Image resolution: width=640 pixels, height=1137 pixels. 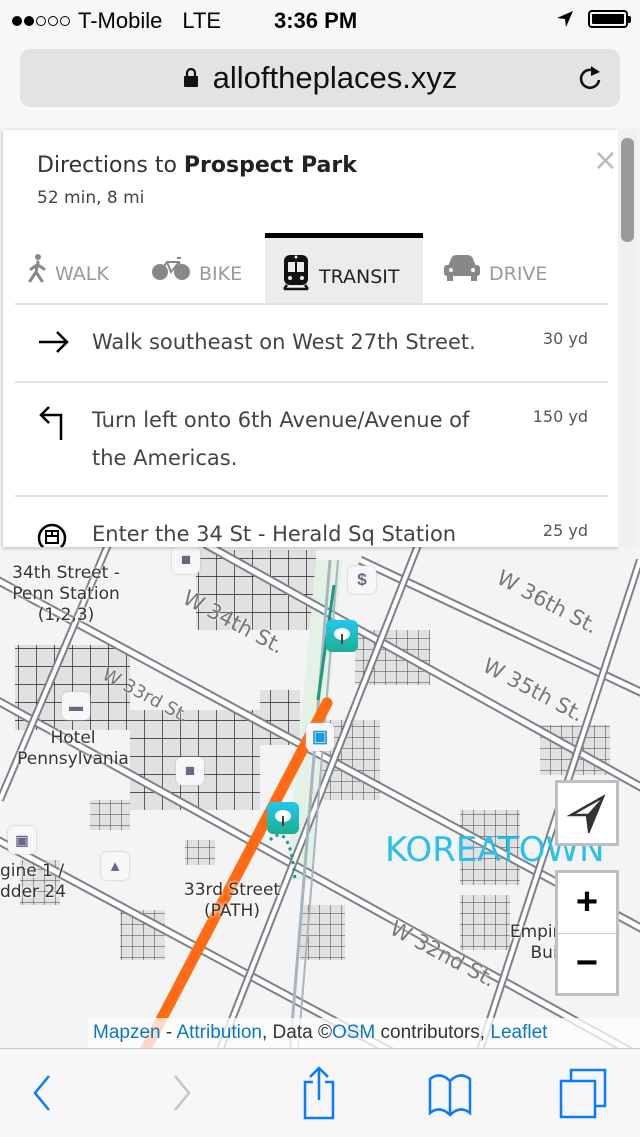 What do you see at coordinates (274, 534) in the screenshot?
I see `step-text: Enter the 34 St - Herald Sq Station` at bounding box center [274, 534].